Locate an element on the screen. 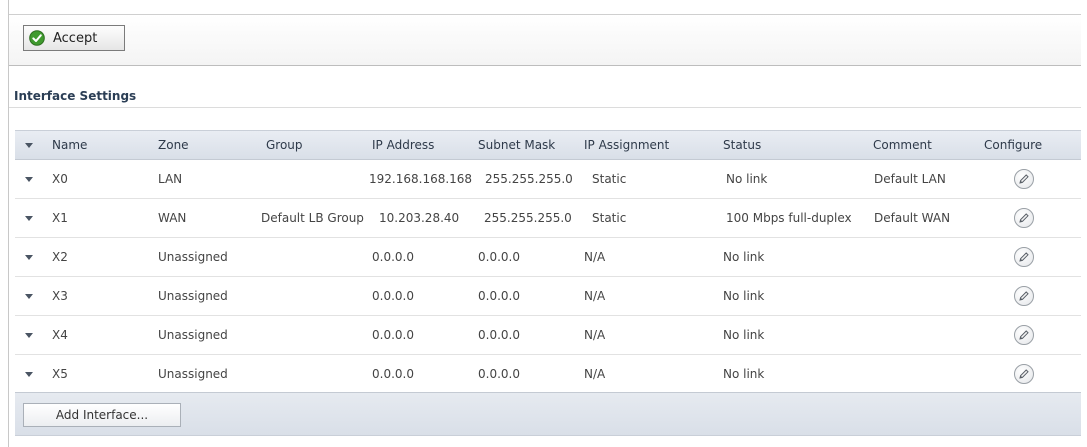 This screenshot has height=447, width=1087. cell-ip-address: 192.168.168.168 is located at coordinates (421, 179).